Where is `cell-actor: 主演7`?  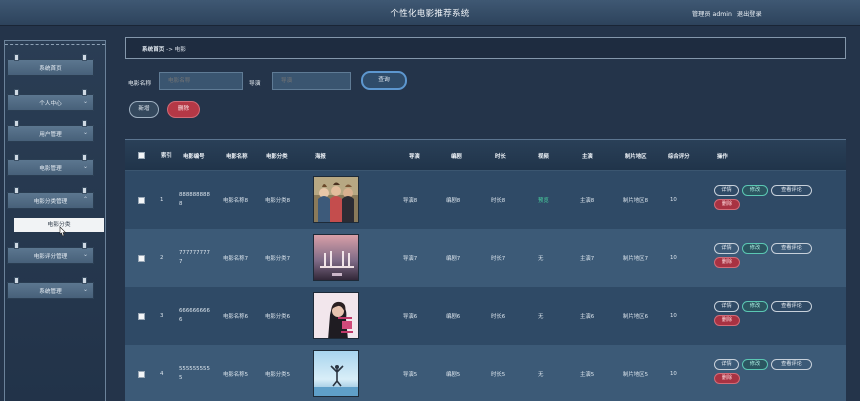 cell-actor: 主演7 is located at coordinates (587, 259).